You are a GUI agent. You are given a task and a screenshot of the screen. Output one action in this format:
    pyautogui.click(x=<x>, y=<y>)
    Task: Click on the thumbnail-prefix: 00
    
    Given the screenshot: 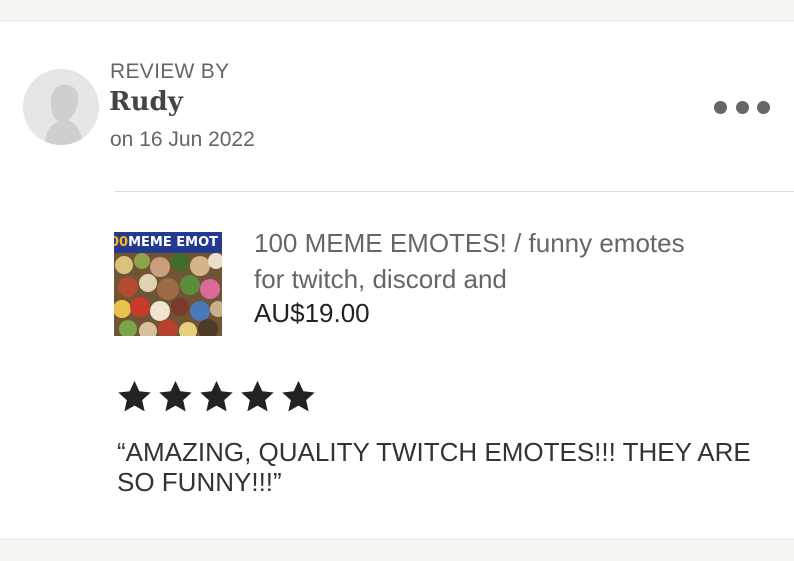 What is the action you would take?
    pyautogui.click(x=121, y=242)
    